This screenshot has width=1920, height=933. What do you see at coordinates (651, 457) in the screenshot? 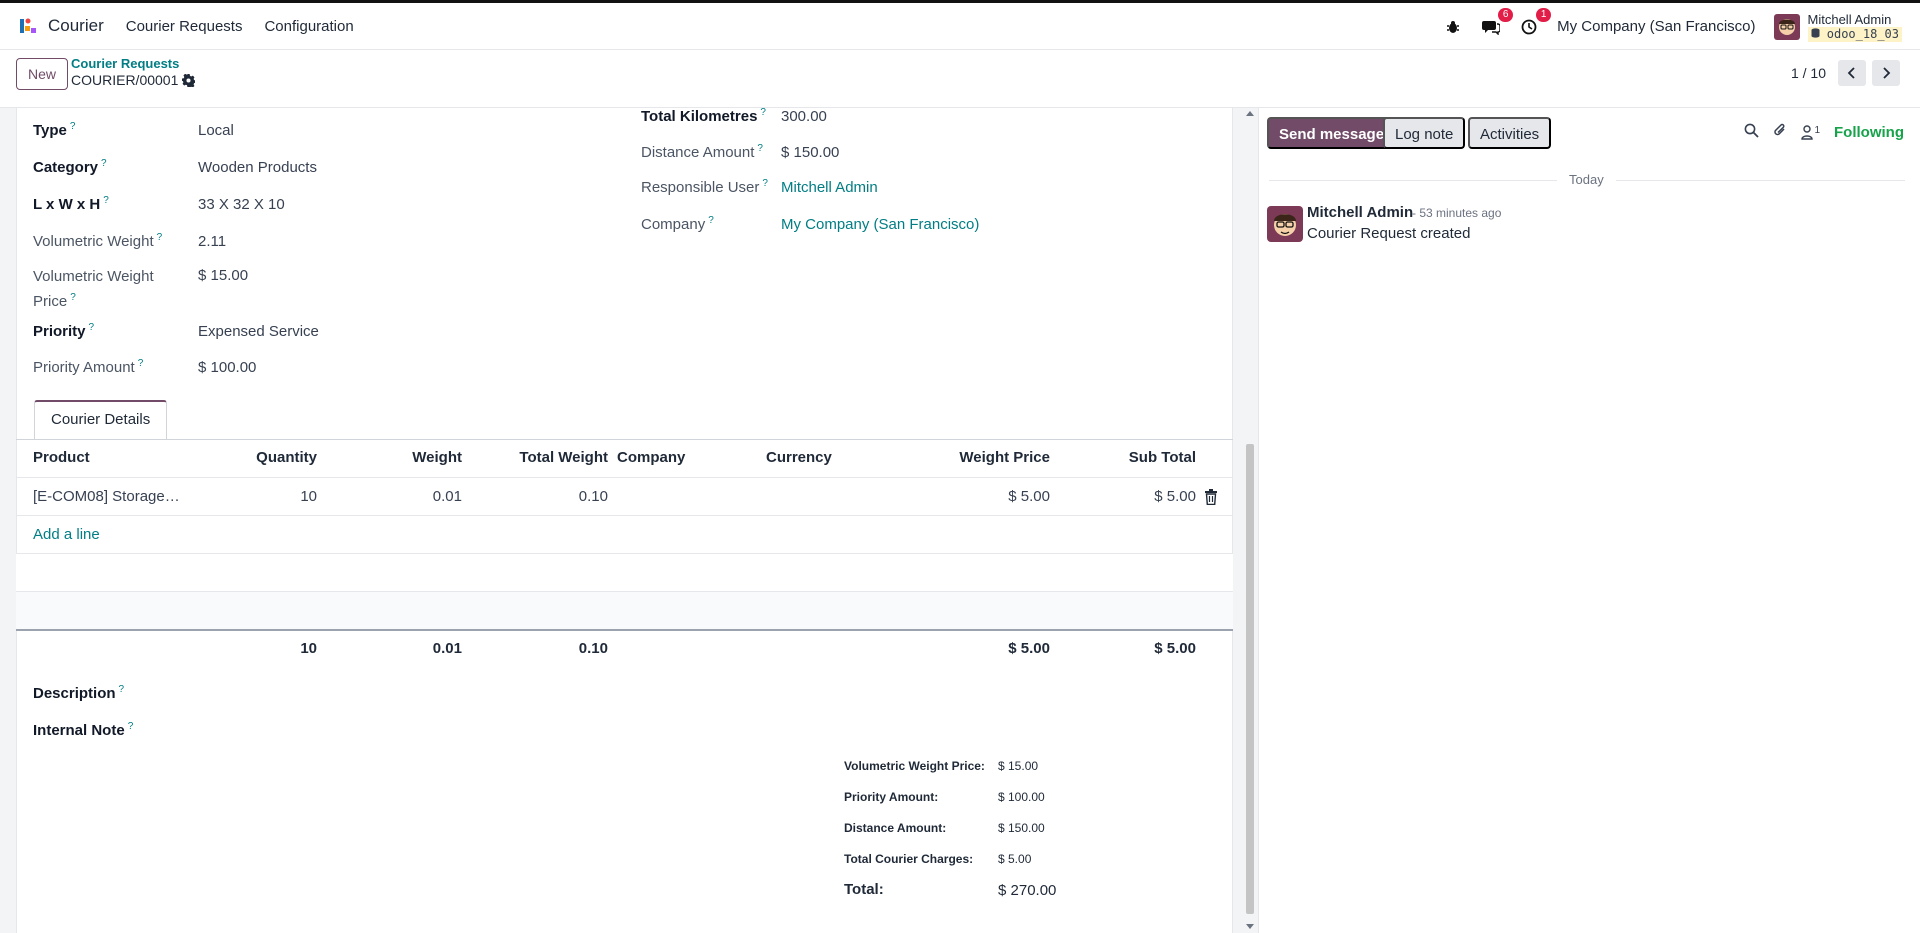
I see `col-company: Company` at bounding box center [651, 457].